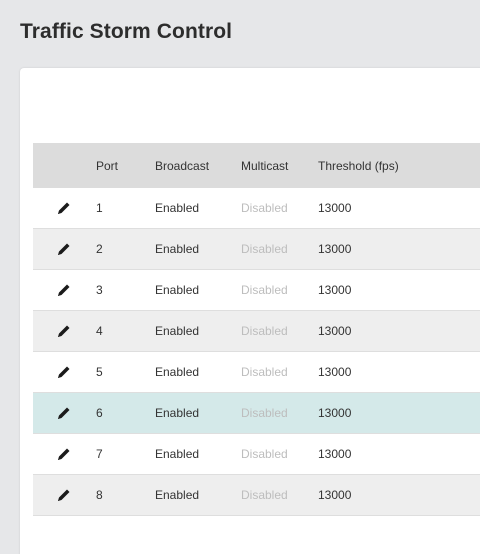  Describe the element at coordinates (126, 31) in the screenshot. I see `page-title: Traffic Storm Control` at that location.